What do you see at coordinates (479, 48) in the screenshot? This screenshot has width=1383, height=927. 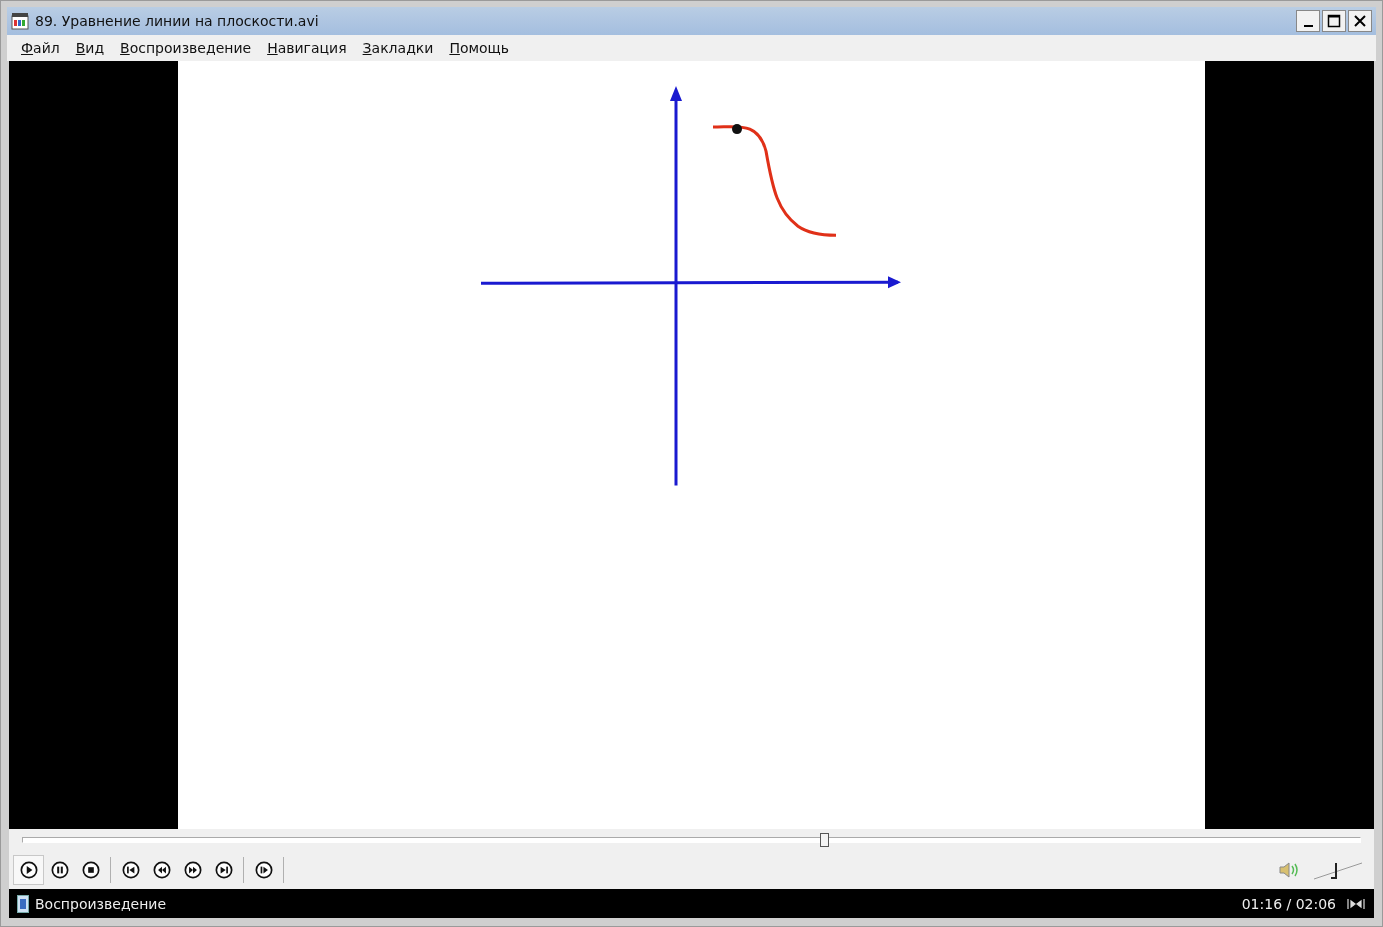 I see `menu-item: Помощь` at bounding box center [479, 48].